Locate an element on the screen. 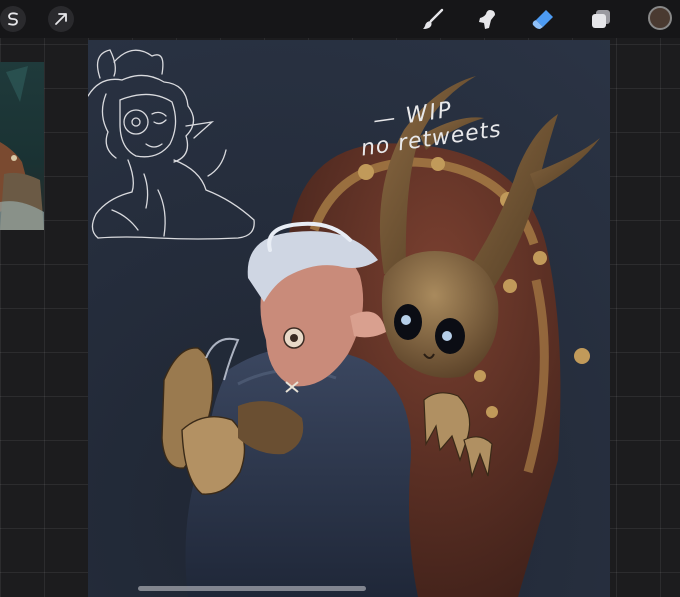  smudge-finger-icon is located at coordinates (487, 19).